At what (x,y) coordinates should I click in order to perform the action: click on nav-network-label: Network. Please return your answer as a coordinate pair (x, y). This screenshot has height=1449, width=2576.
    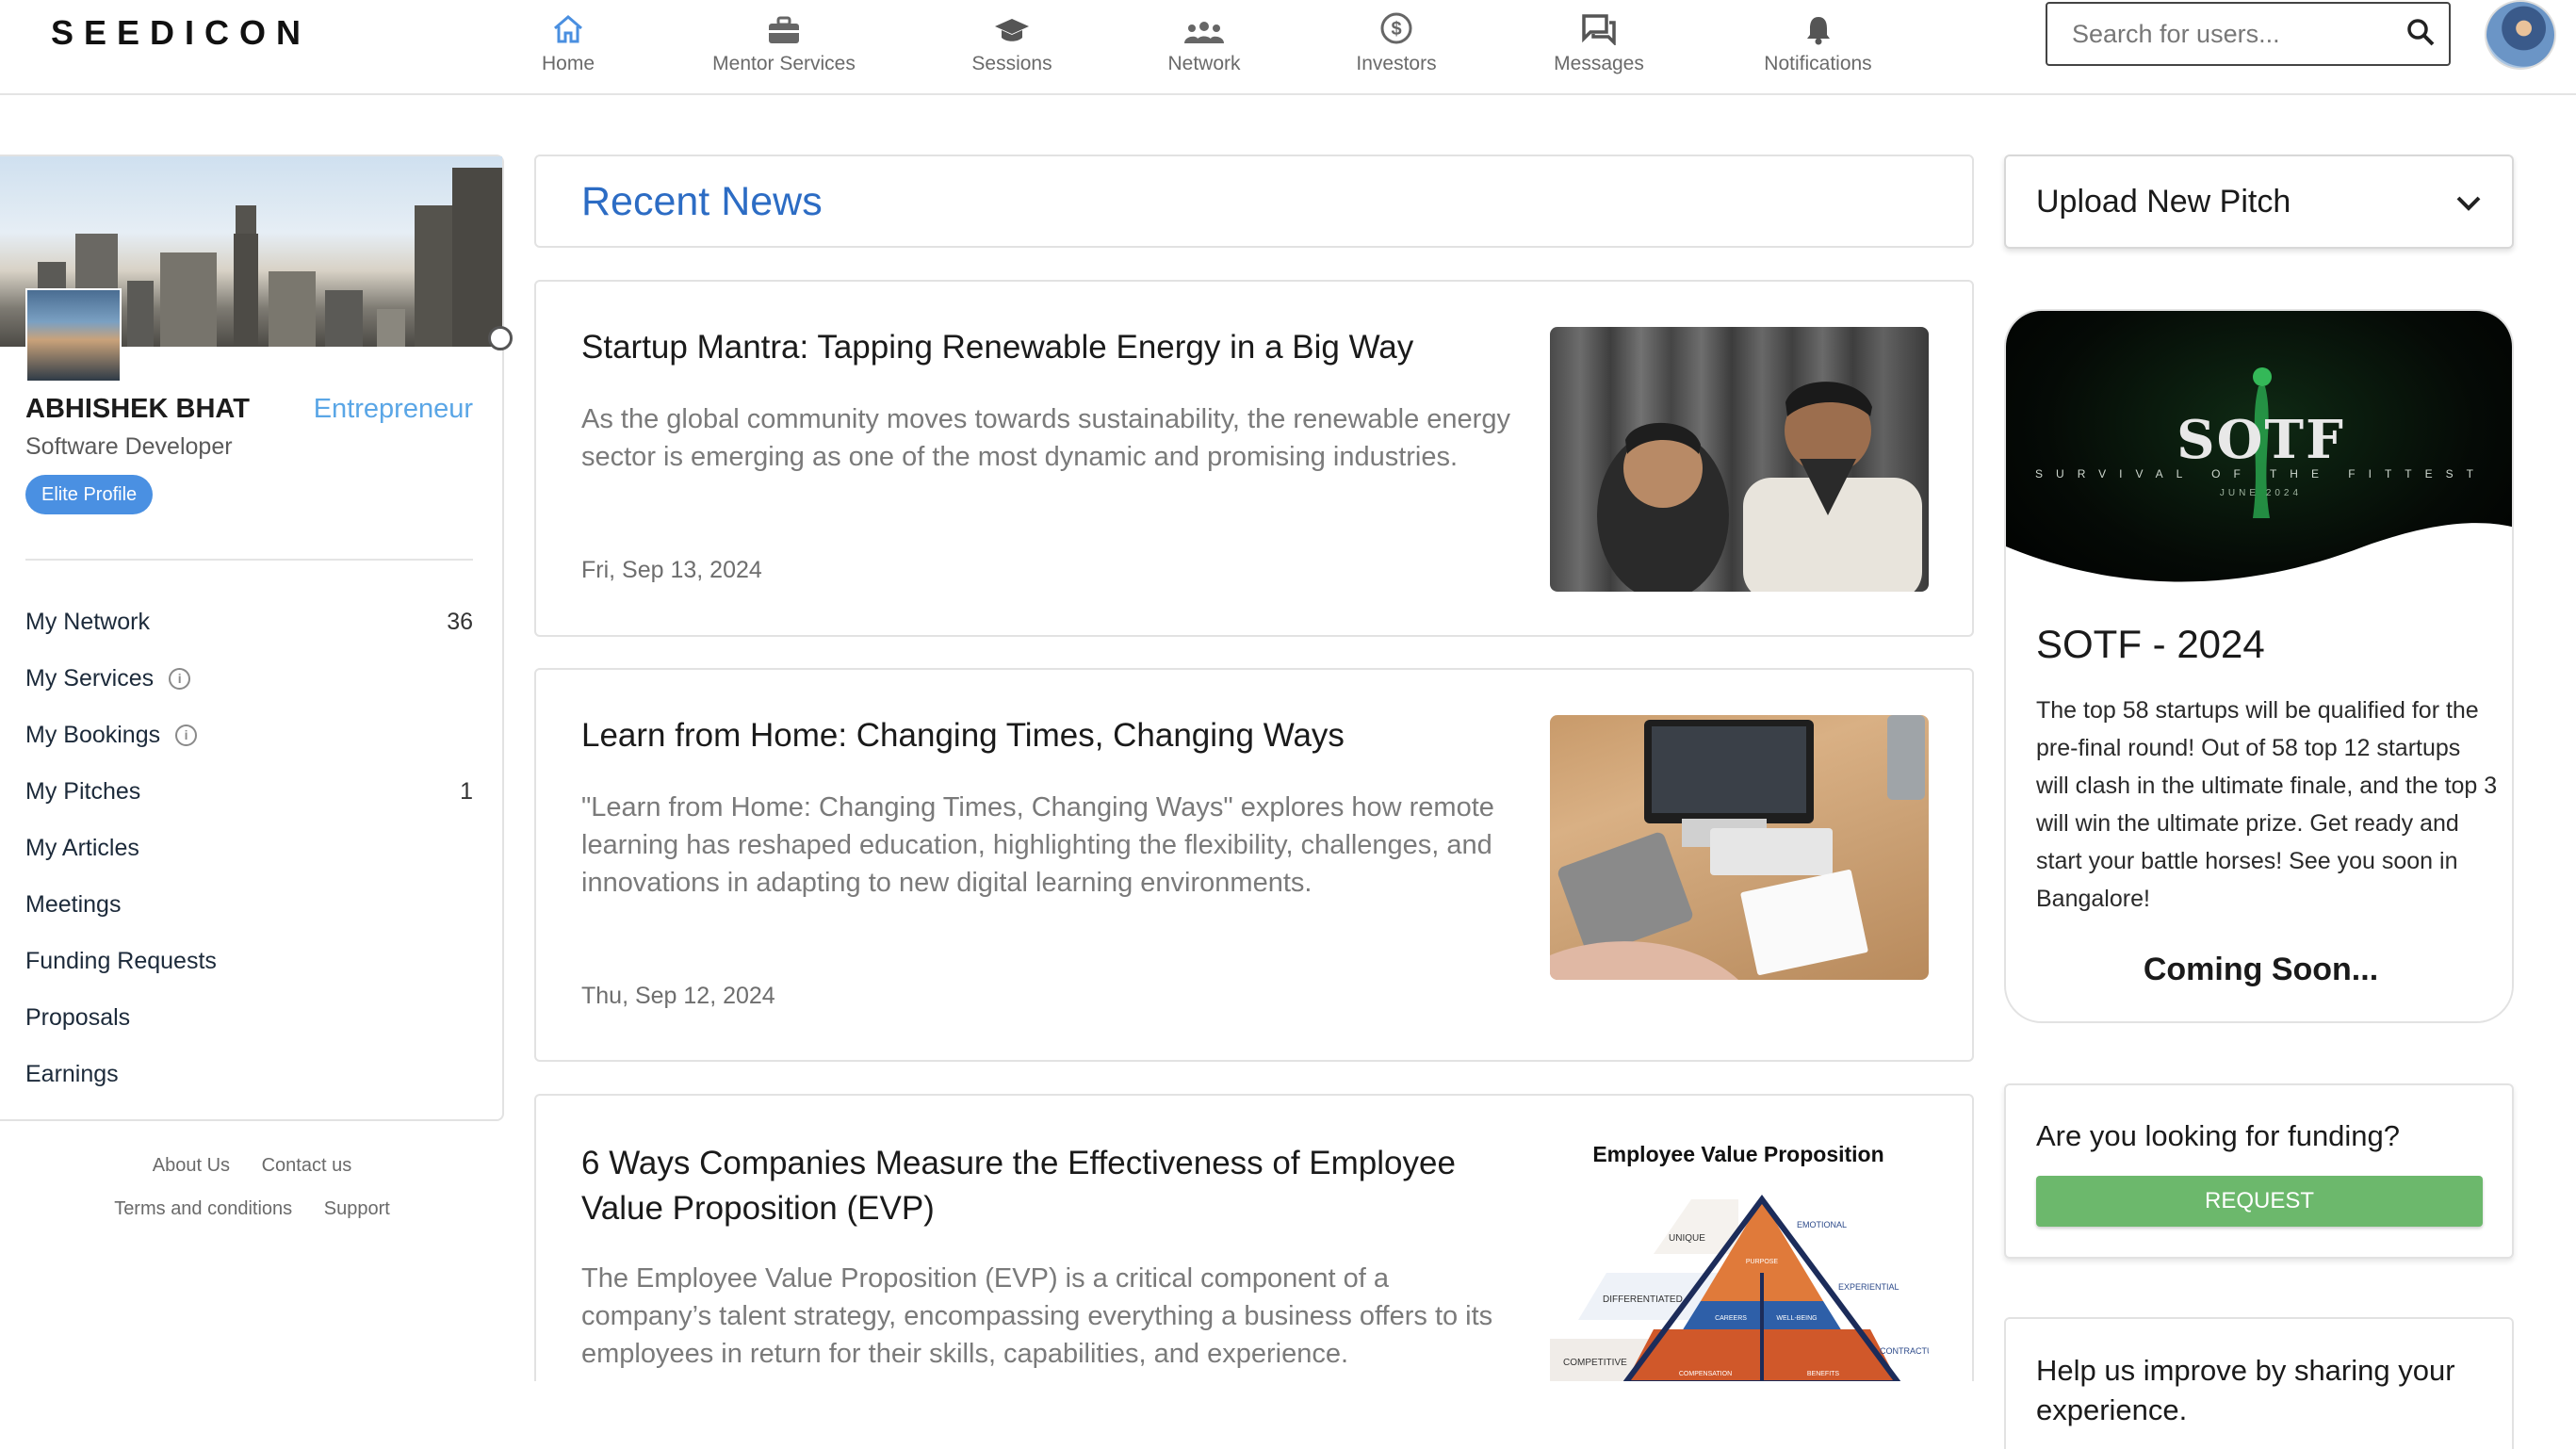
    Looking at the image, I should click on (1204, 64).